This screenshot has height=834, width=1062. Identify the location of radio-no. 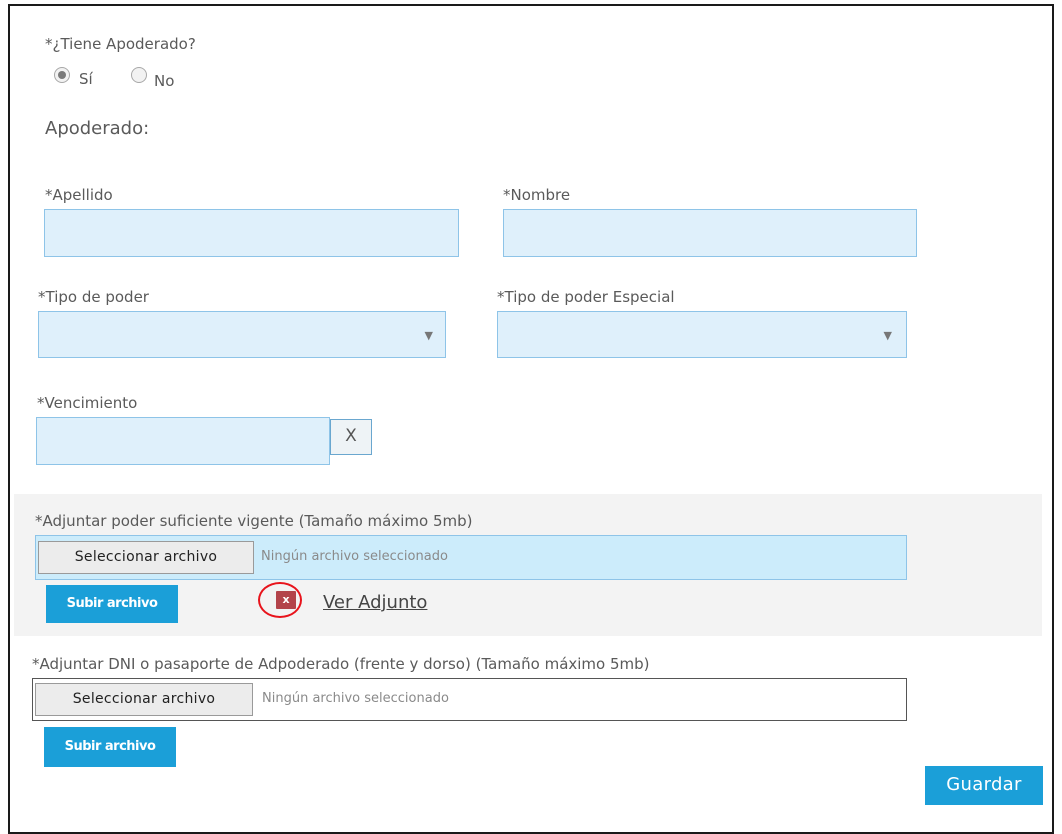
(139, 75).